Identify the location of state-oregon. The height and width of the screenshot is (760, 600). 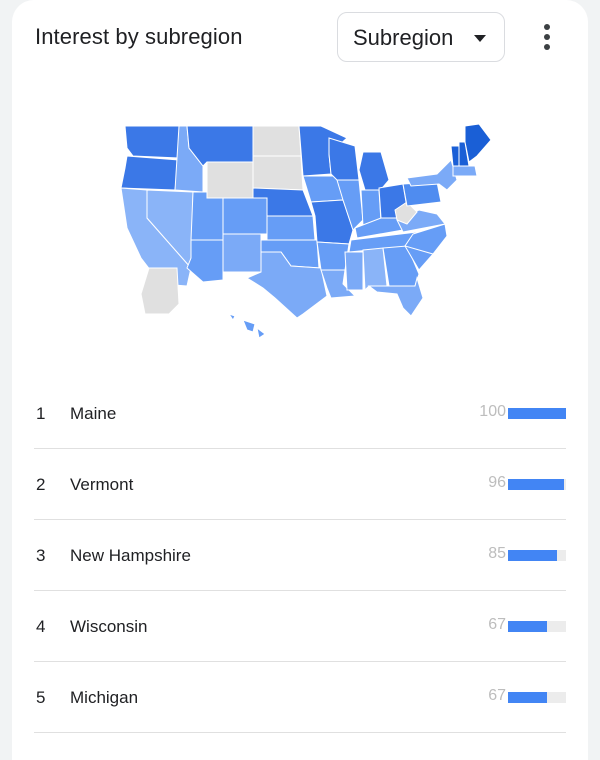
(150, 173).